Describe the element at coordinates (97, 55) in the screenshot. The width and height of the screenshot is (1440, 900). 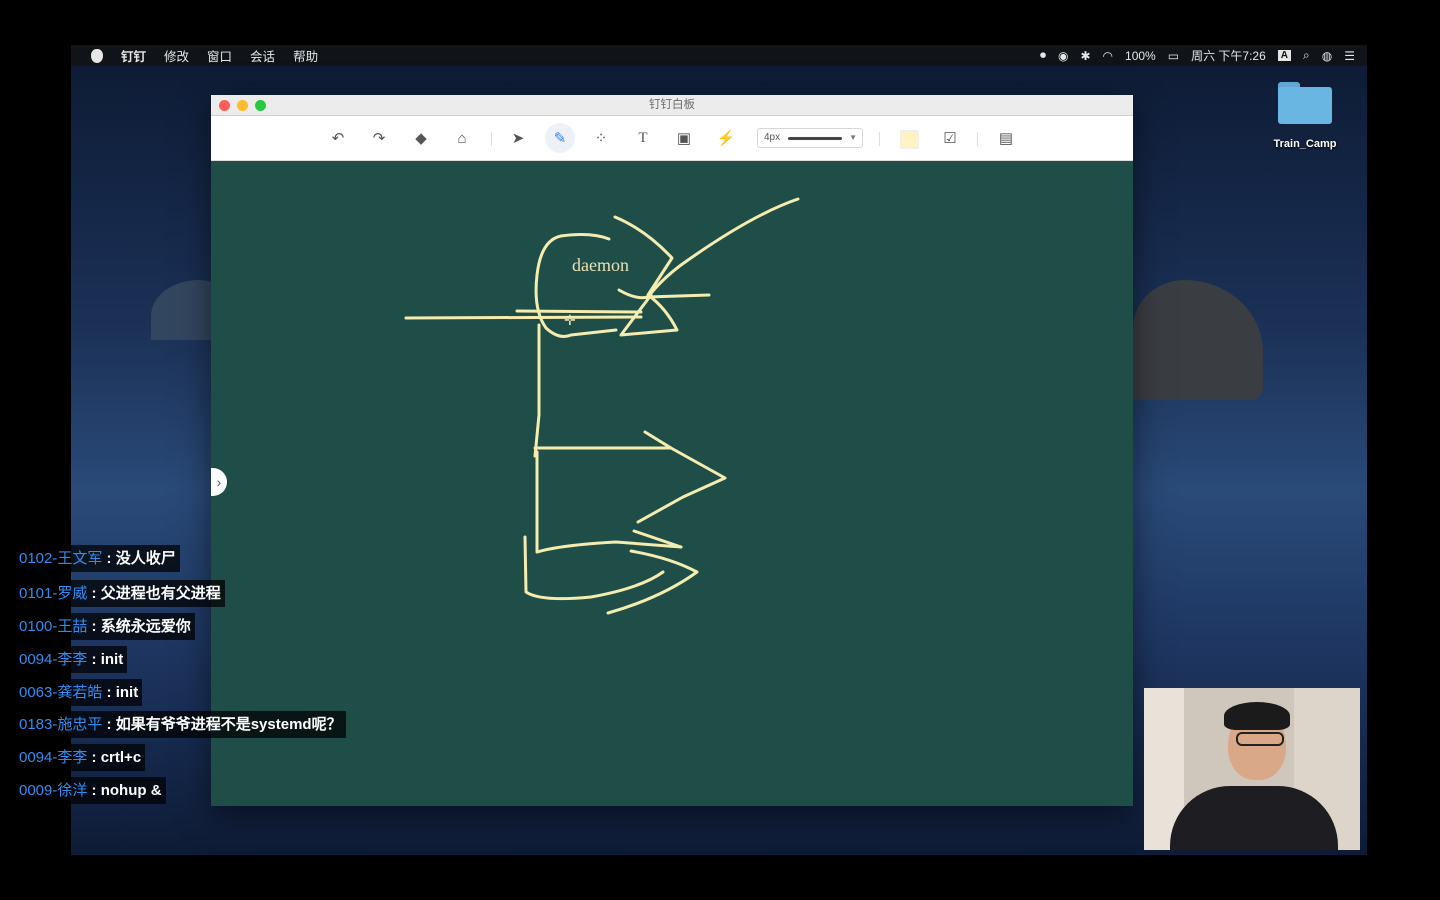
I see `apple-icon` at that location.